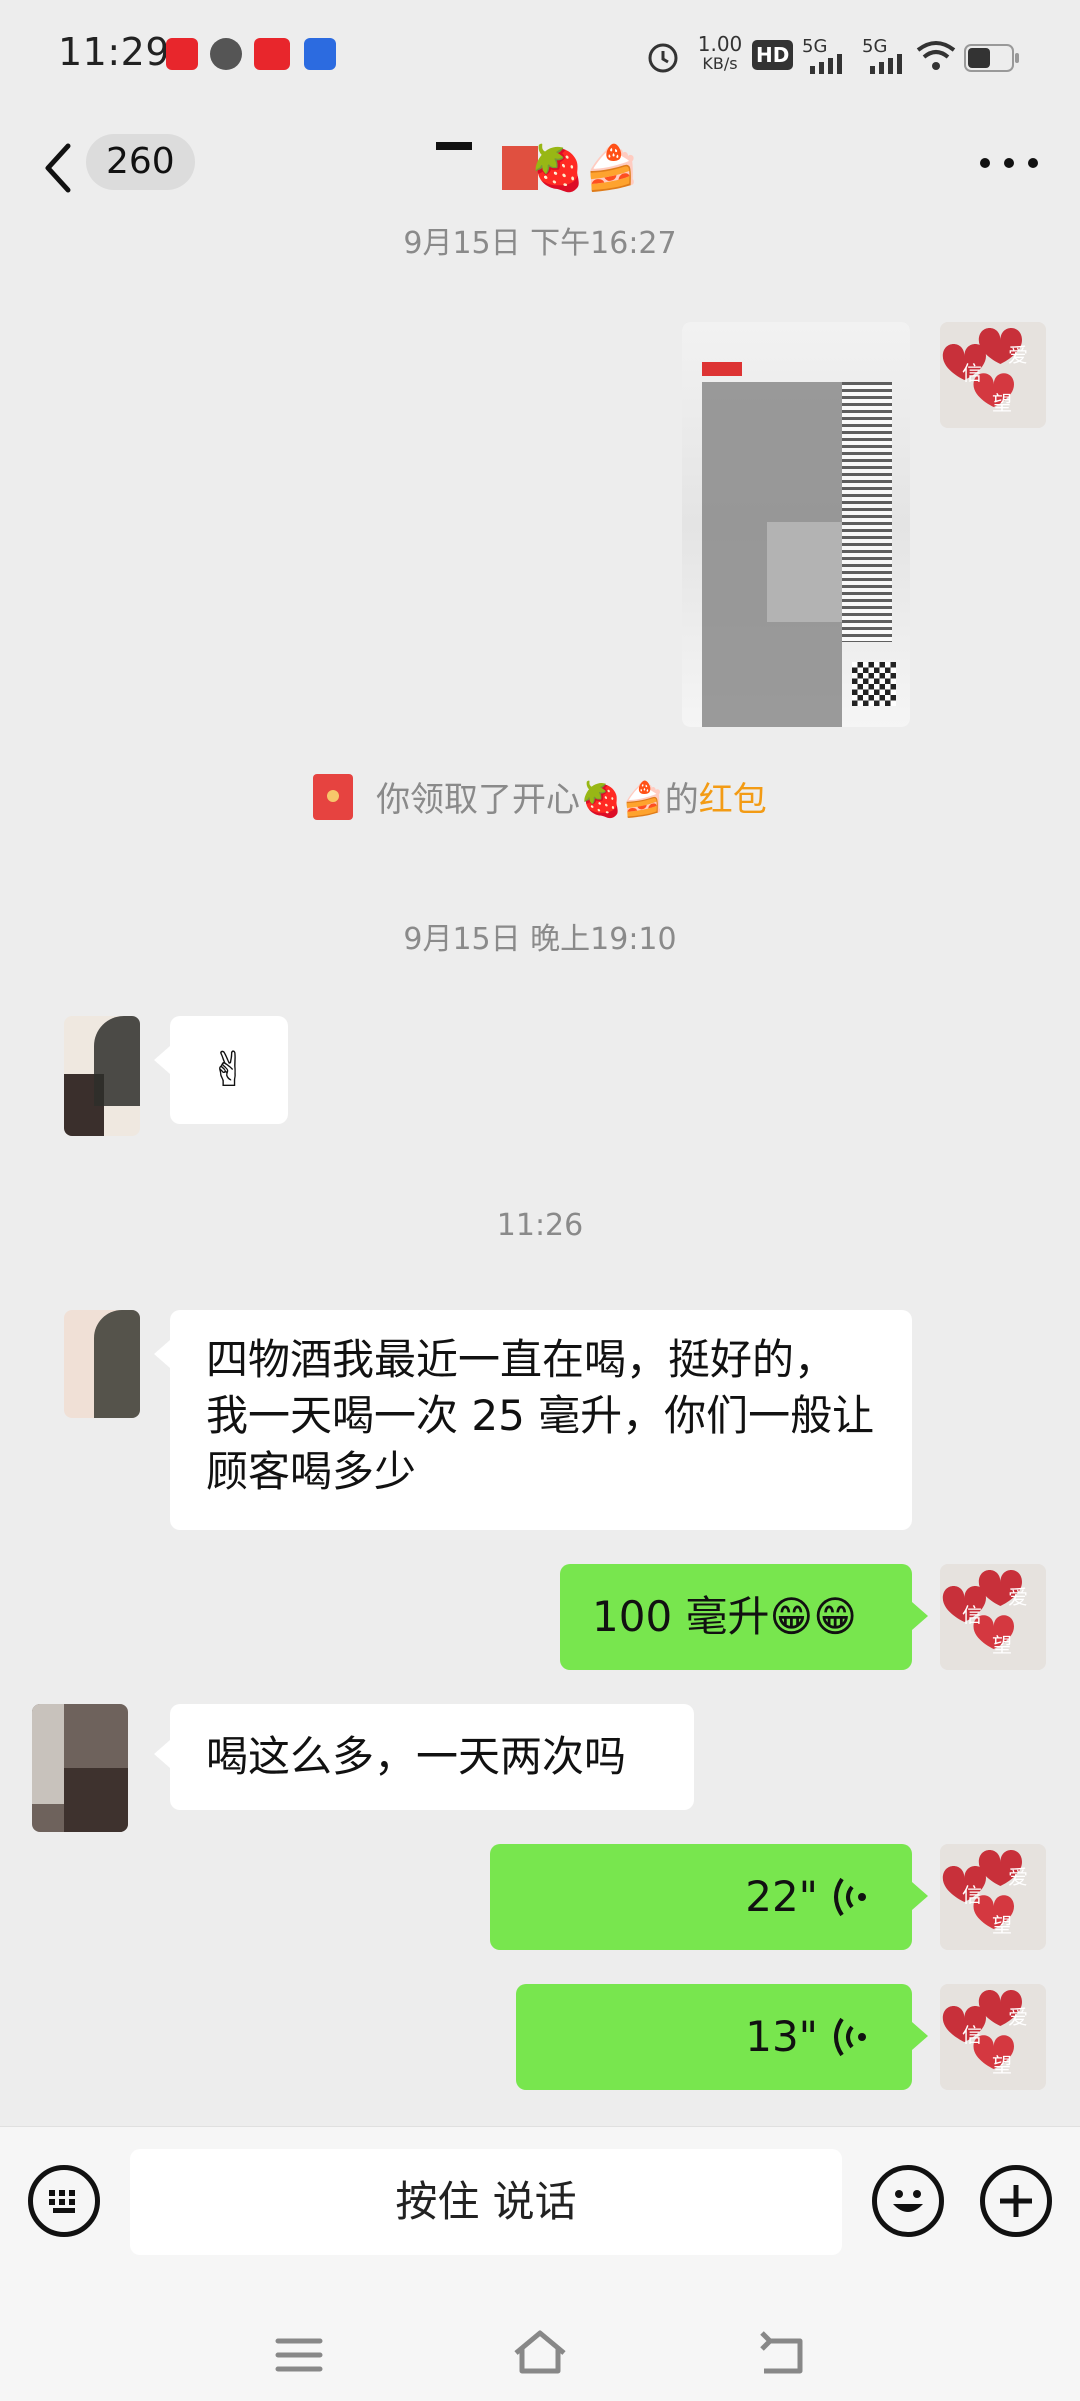 The image size is (1080, 2401). What do you see at coordinates (320, 54) in the screenshot?
I see `paw-app-icon` at bounding box center [320, 54].